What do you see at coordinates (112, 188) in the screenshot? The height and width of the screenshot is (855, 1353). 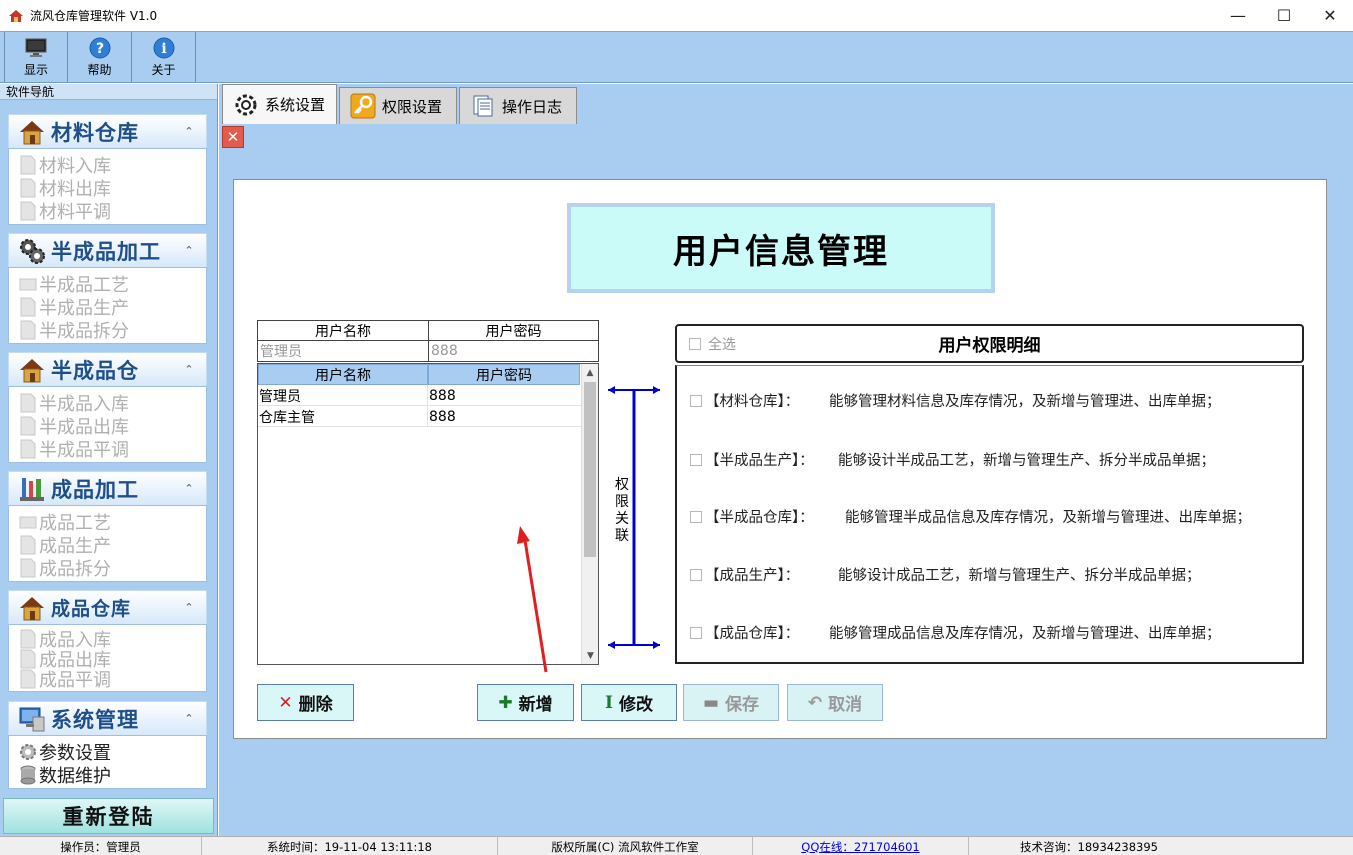 I see `nav-item-material-out: 材料出库` at bounding box center [112, 188].